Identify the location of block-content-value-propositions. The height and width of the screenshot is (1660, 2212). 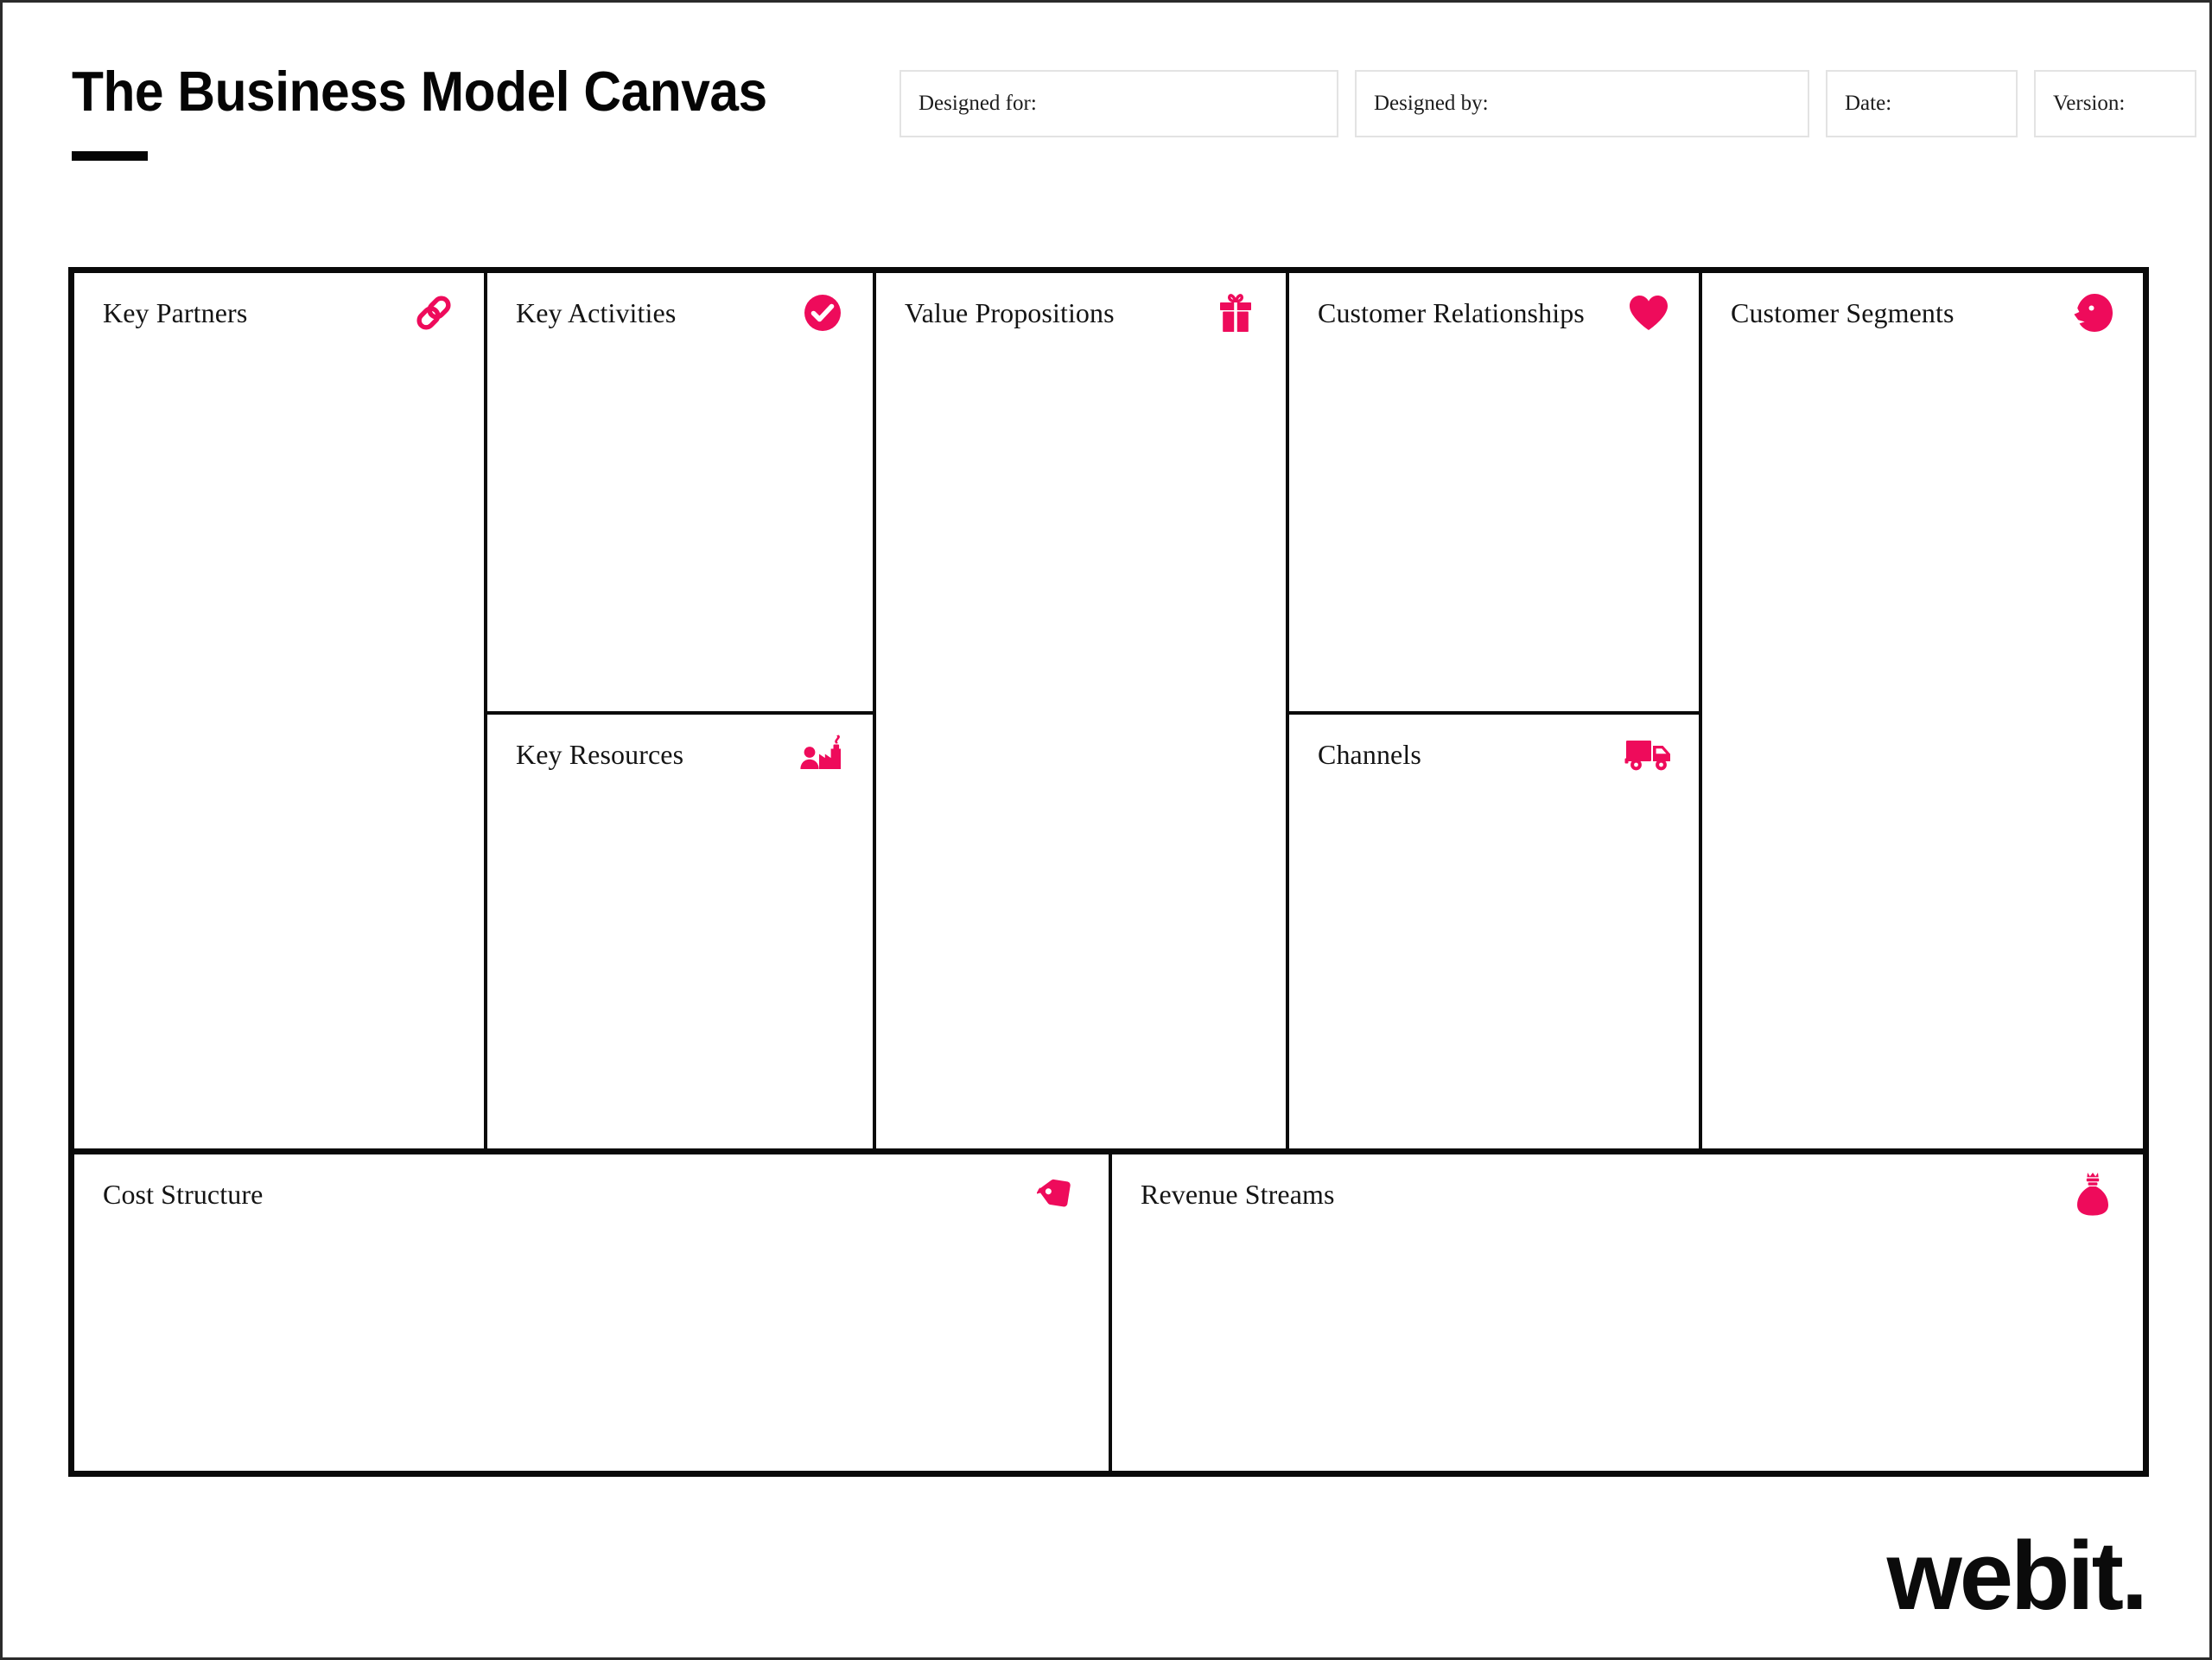
(1081, 750).